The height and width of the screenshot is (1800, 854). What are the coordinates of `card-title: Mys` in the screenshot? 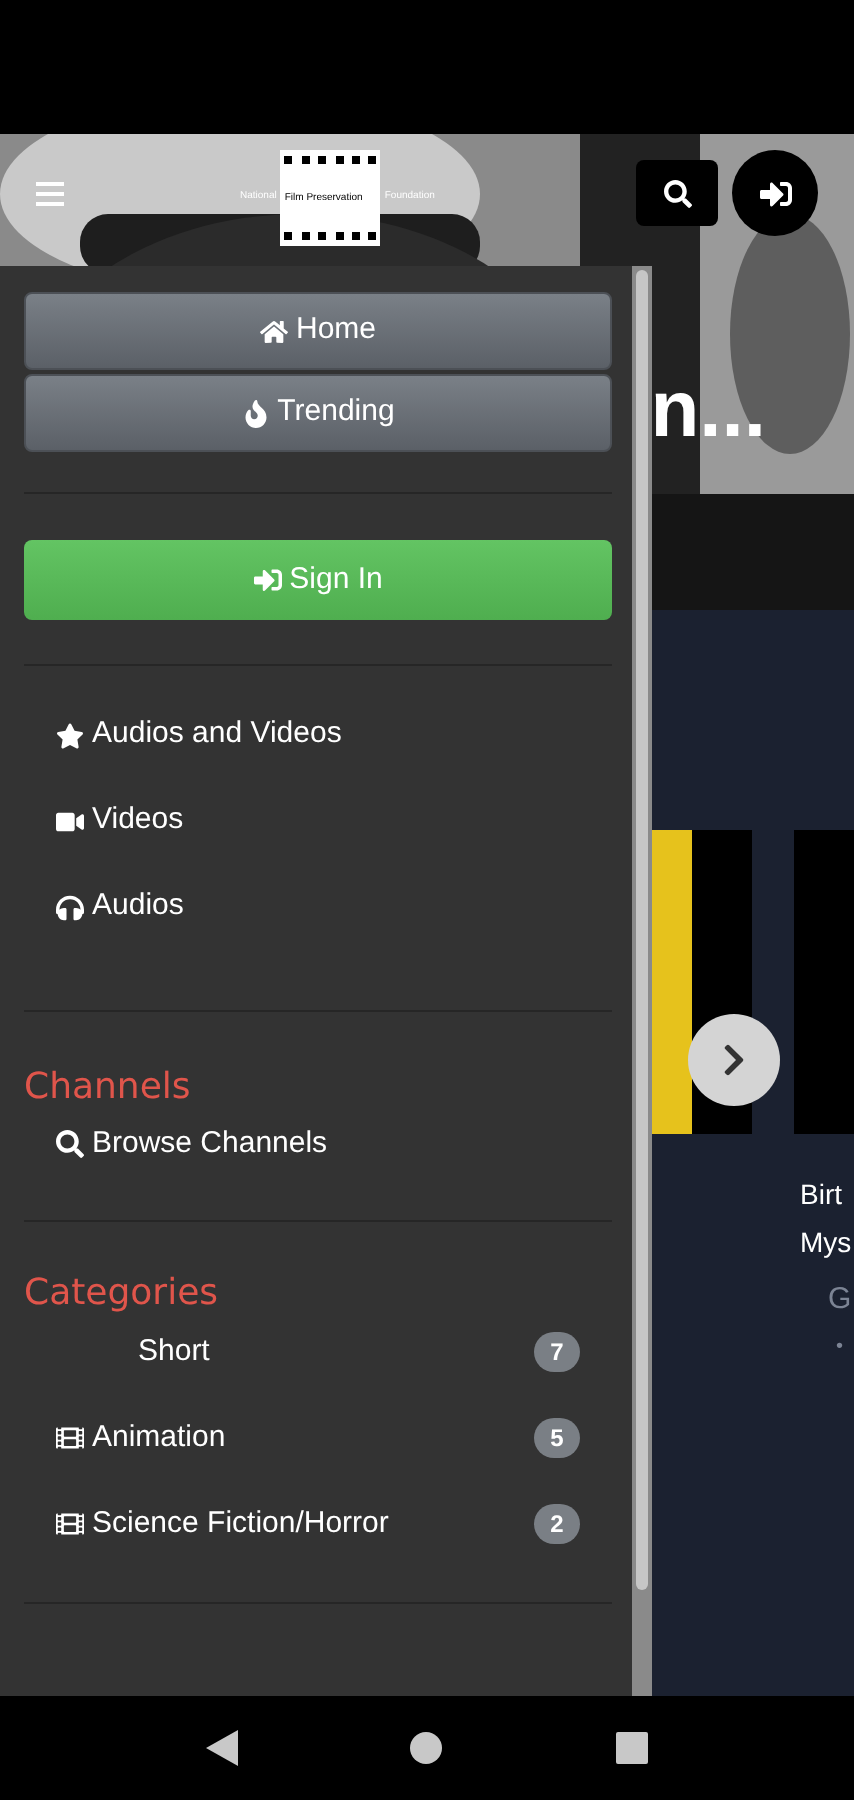 It's located at (827, 1243).